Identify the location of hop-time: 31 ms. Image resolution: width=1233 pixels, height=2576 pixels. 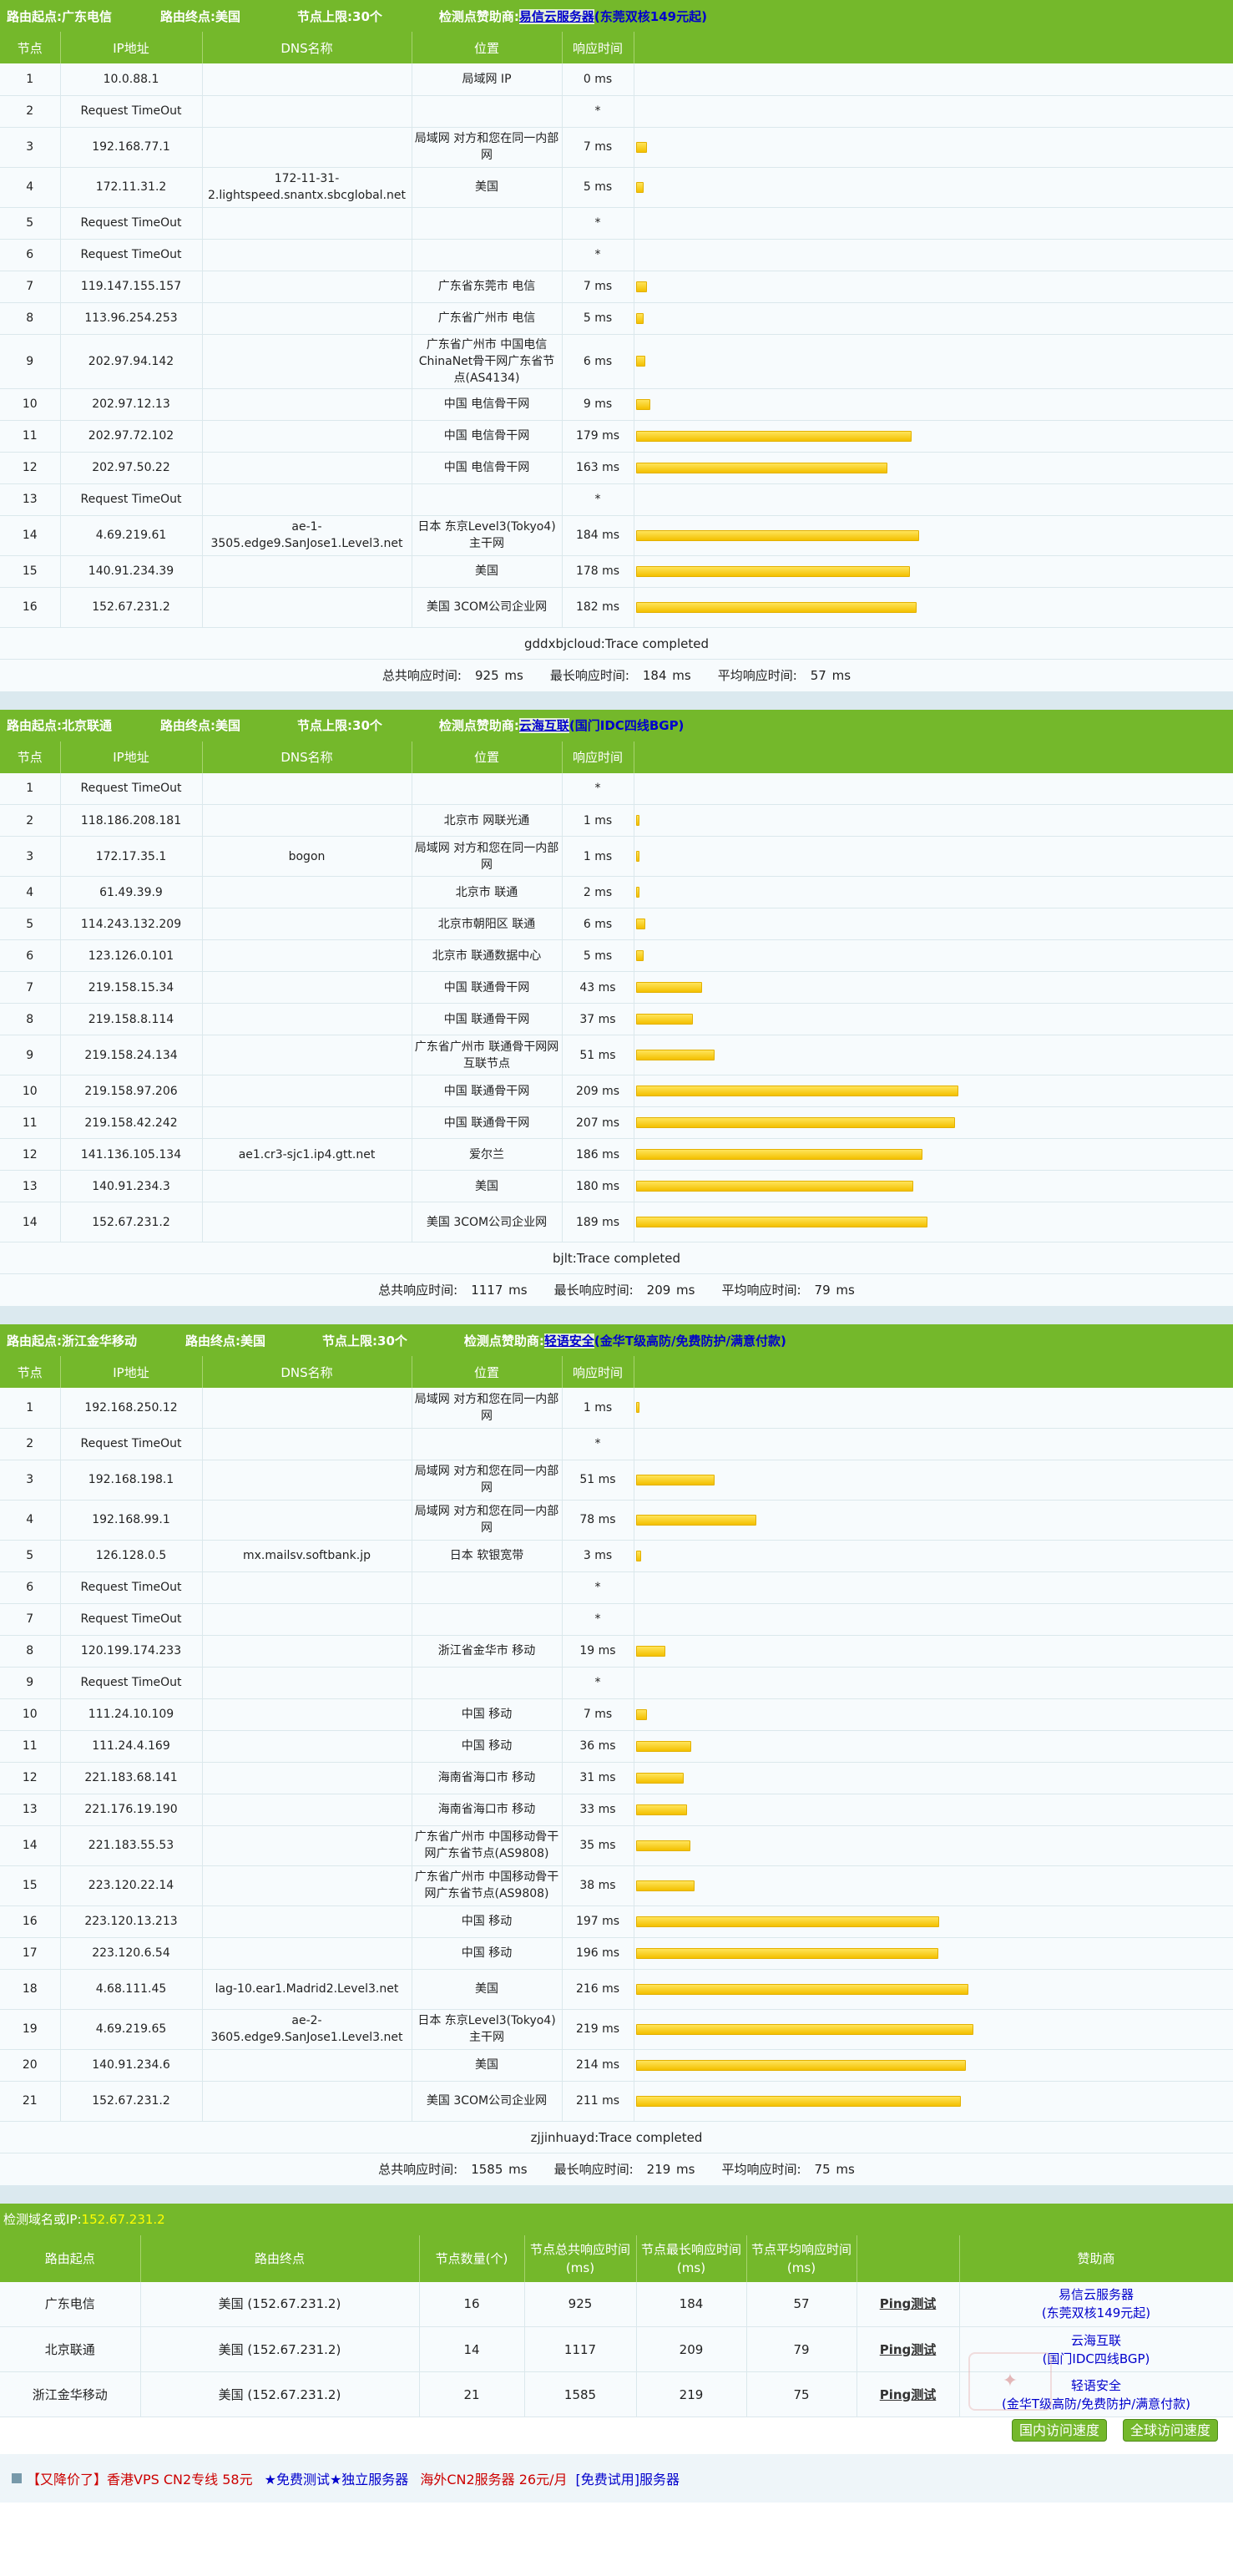
(598, 1778).